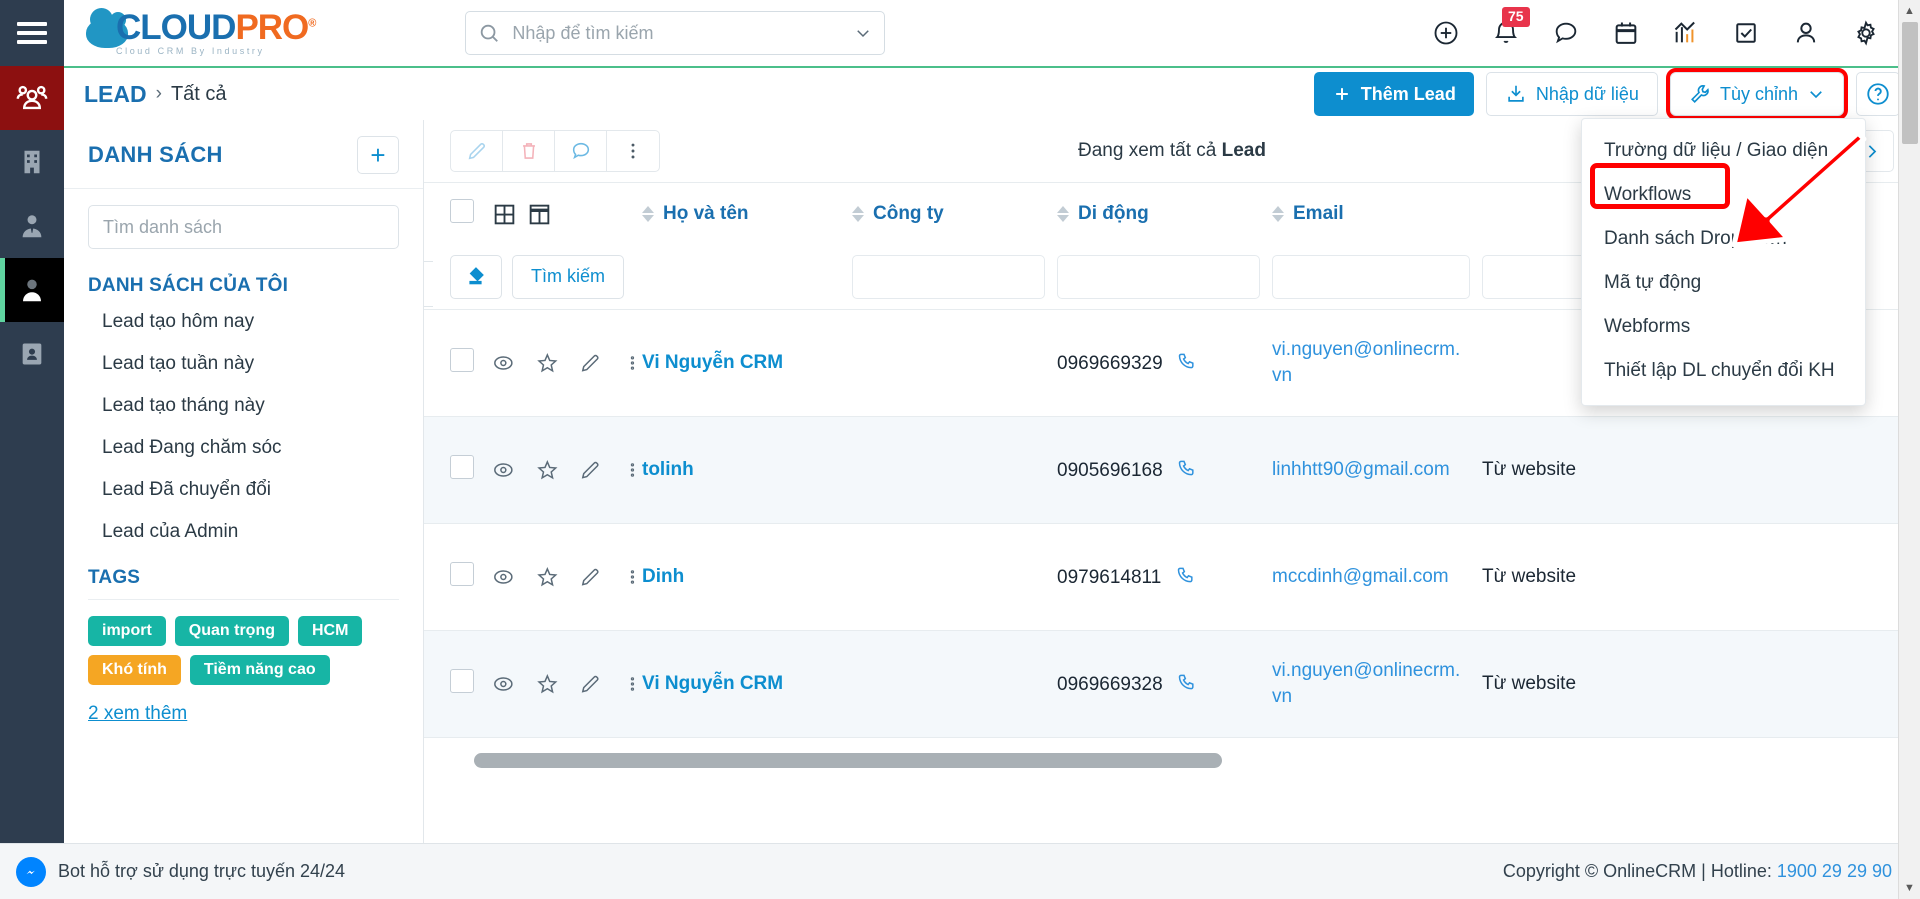 Image resolution: width=1920 pixels, height=899 pixels. Describe the element at coordinates (568, 276) in the screenshot. I see `search-filter-button: Tìm kiếm` at that location.